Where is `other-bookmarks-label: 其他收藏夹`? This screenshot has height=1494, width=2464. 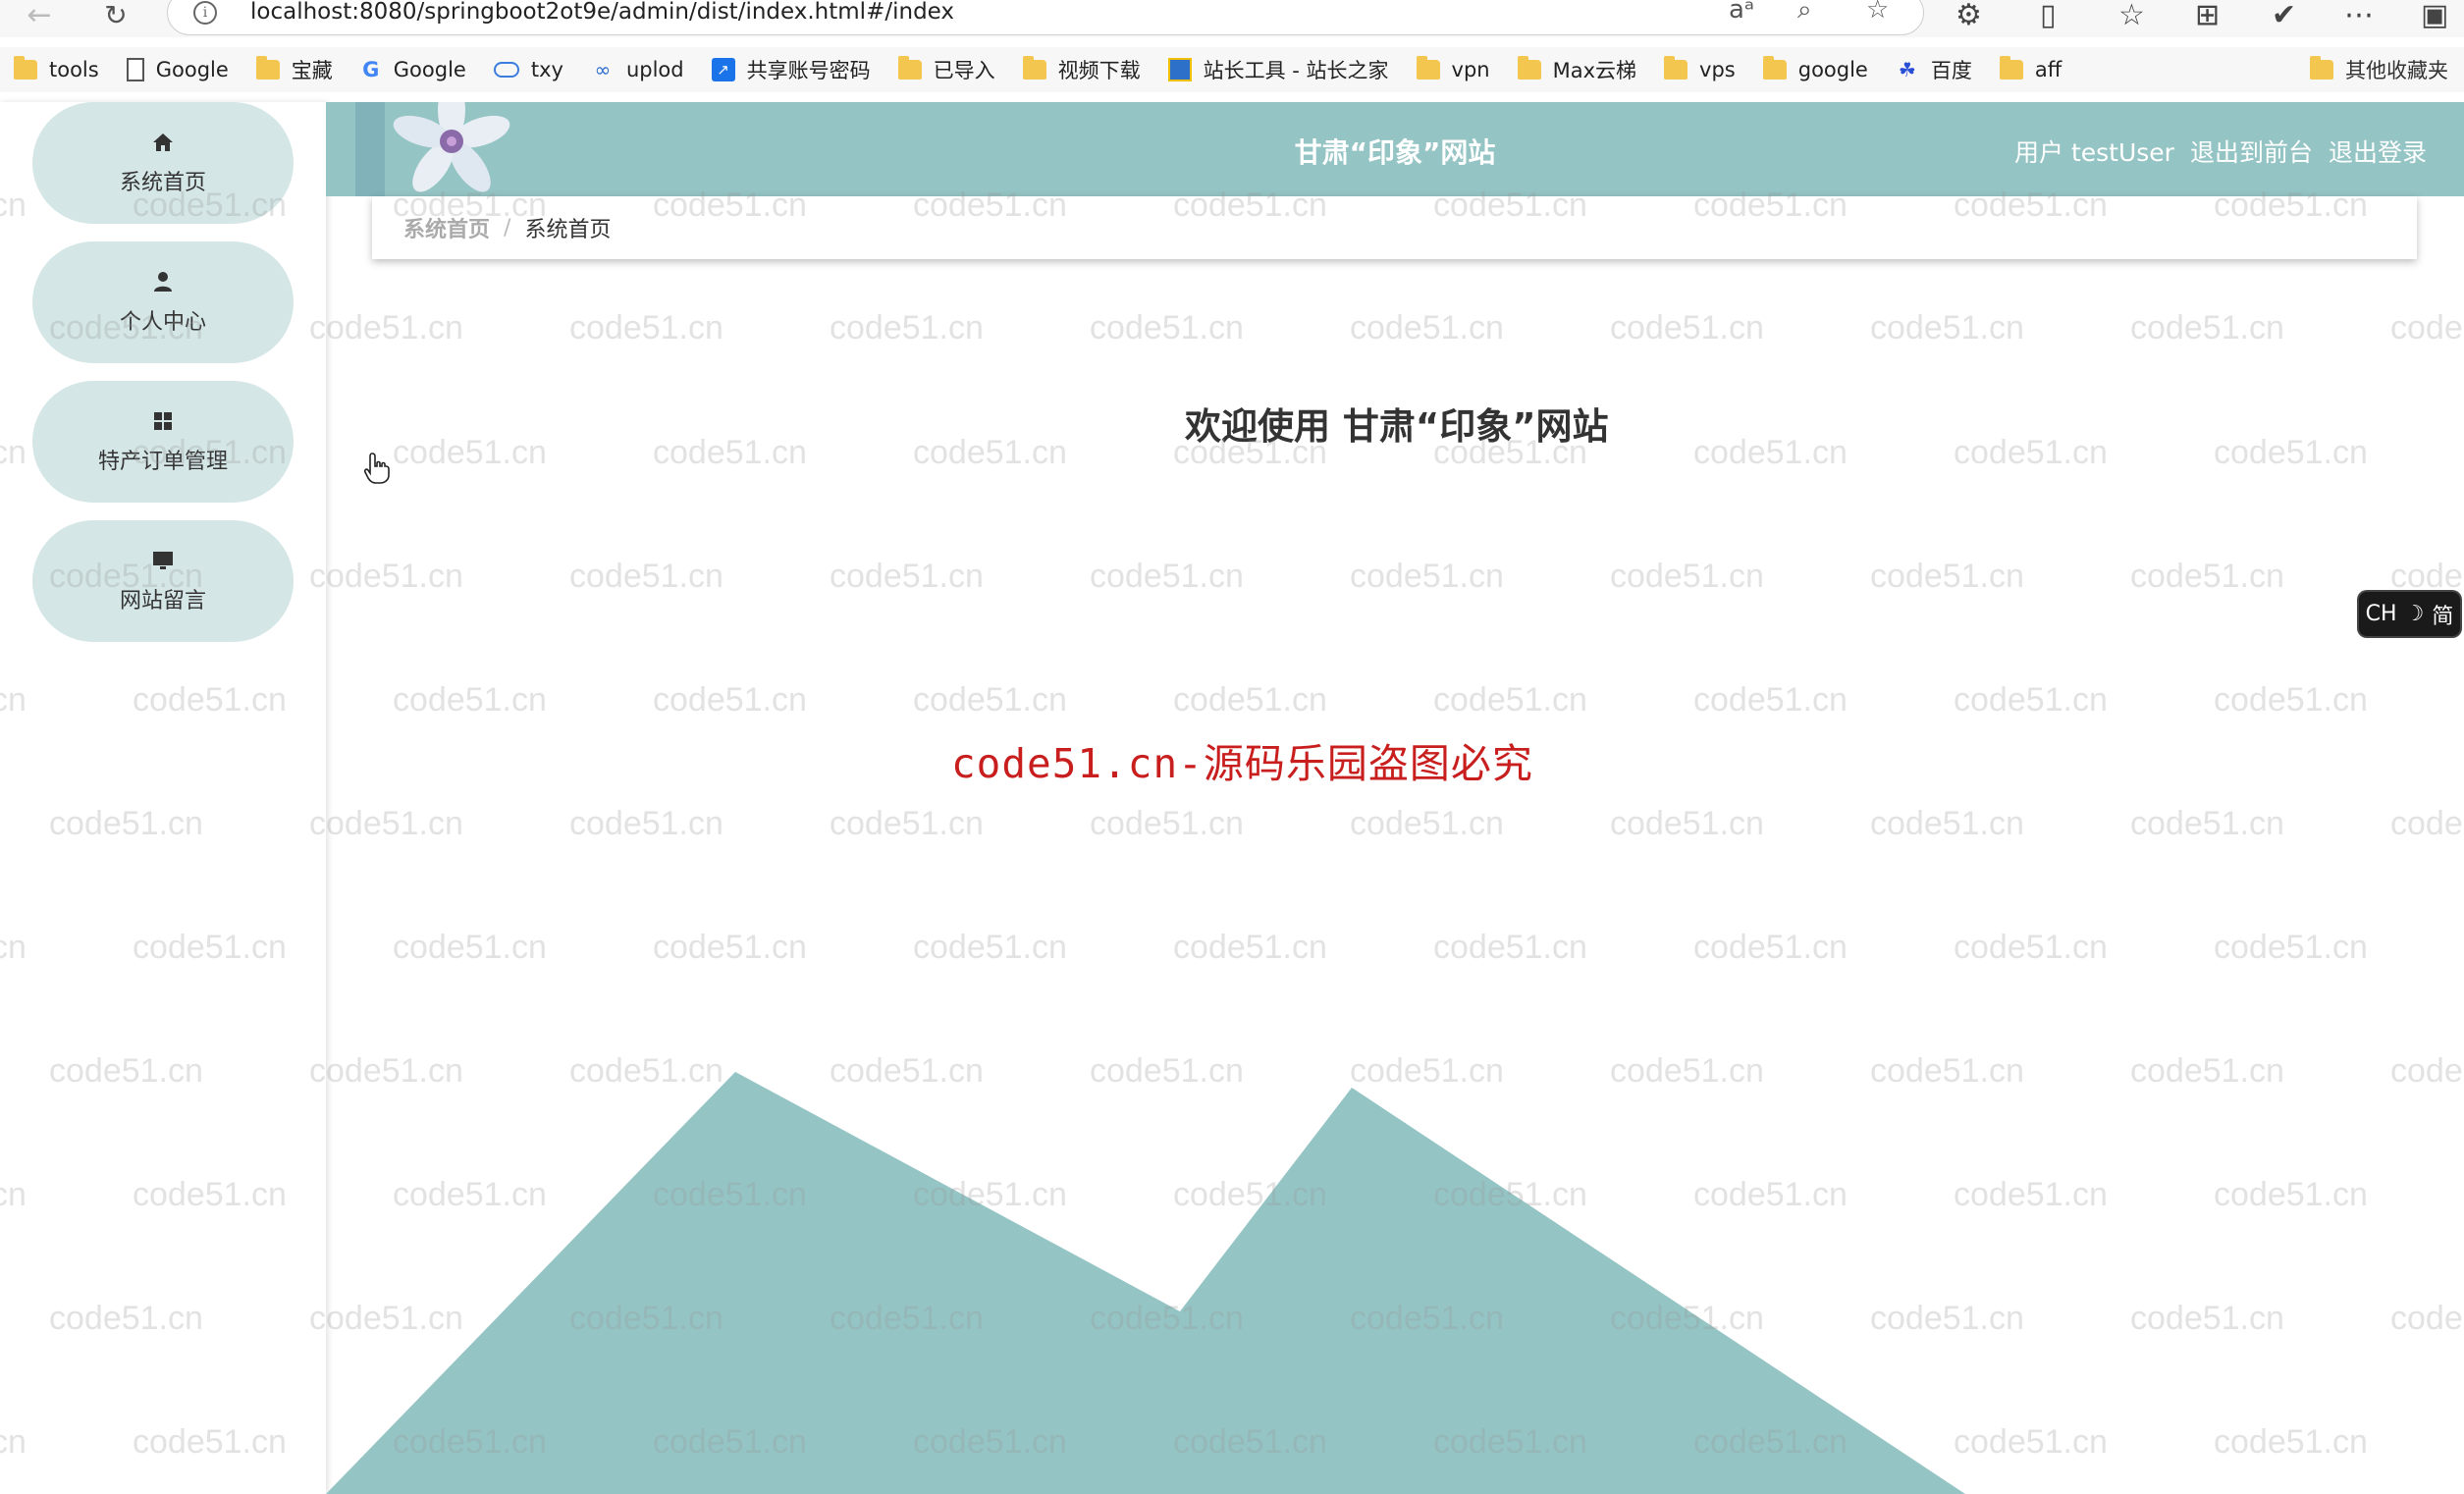
other-bookmarks-label: 其他收藏夹 is located at coordinates (2396, 70).